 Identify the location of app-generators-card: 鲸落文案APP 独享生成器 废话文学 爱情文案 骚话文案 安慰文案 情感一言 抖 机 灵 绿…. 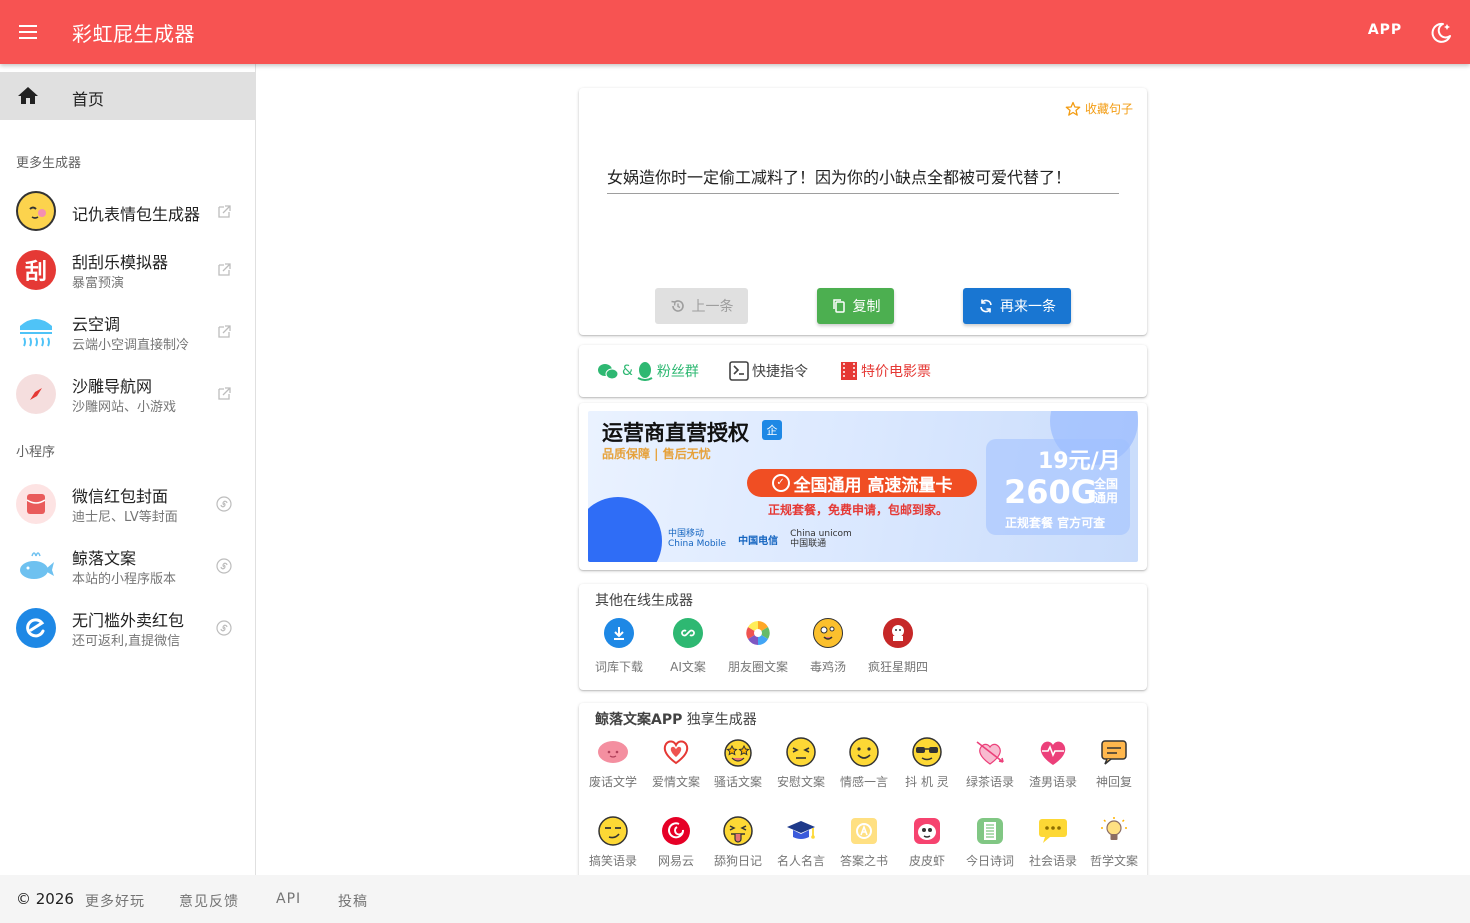
(863, 798).